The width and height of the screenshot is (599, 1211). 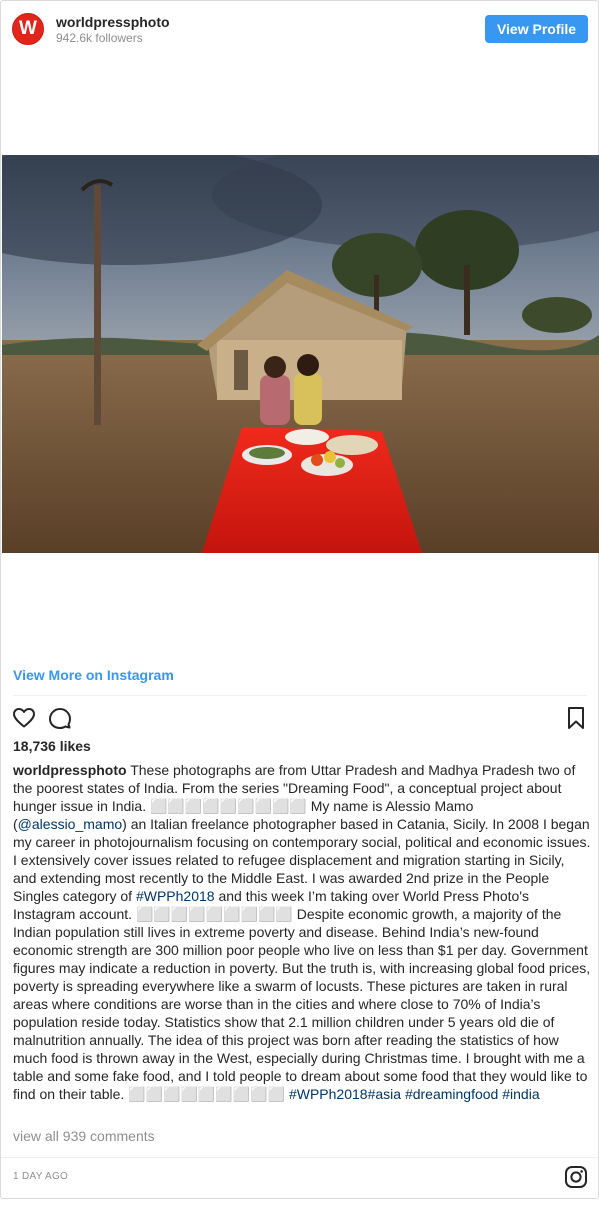 I want to click on like-count: 18,736 likes, so click(x=52, y=746).